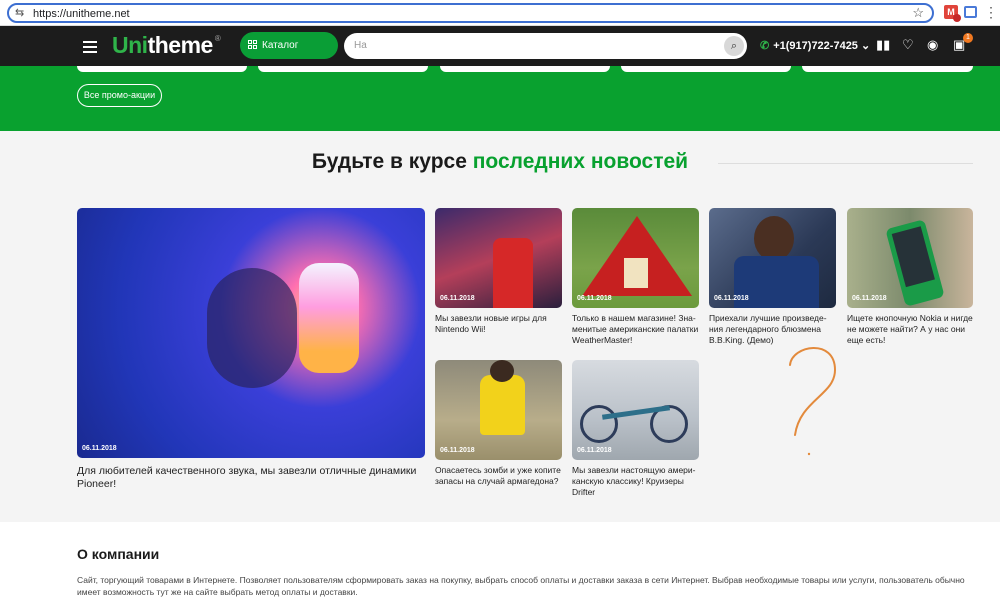 The width and height of the screenshot is (1000, 601). I want to click on phone-link: ✆ +1(917)722-7425 ⌄, so click(815, 45).